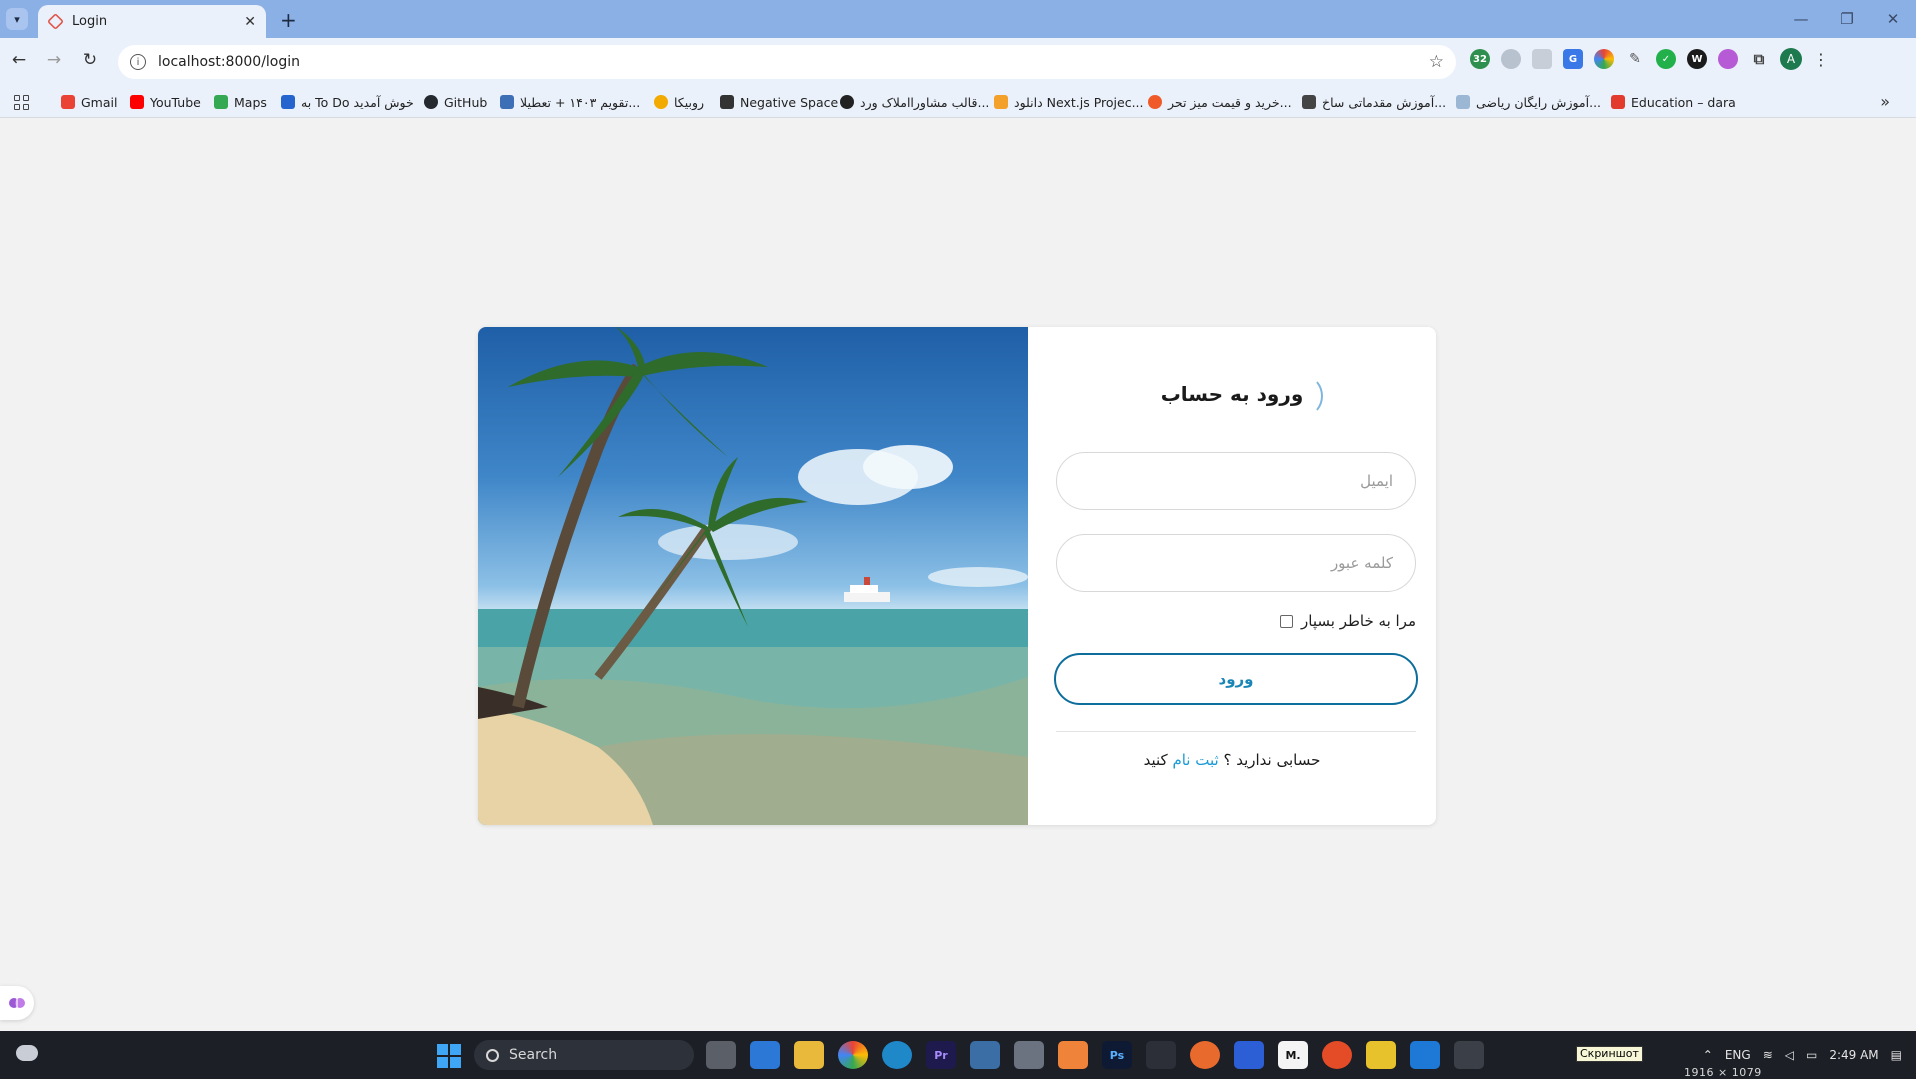 This screenshot has width=1916, height=1079. What do you see at coordinates (1436, 62) in the screenshot?
I see `bookmark-star-icon: ☆` at bounding box center [1436, 62].